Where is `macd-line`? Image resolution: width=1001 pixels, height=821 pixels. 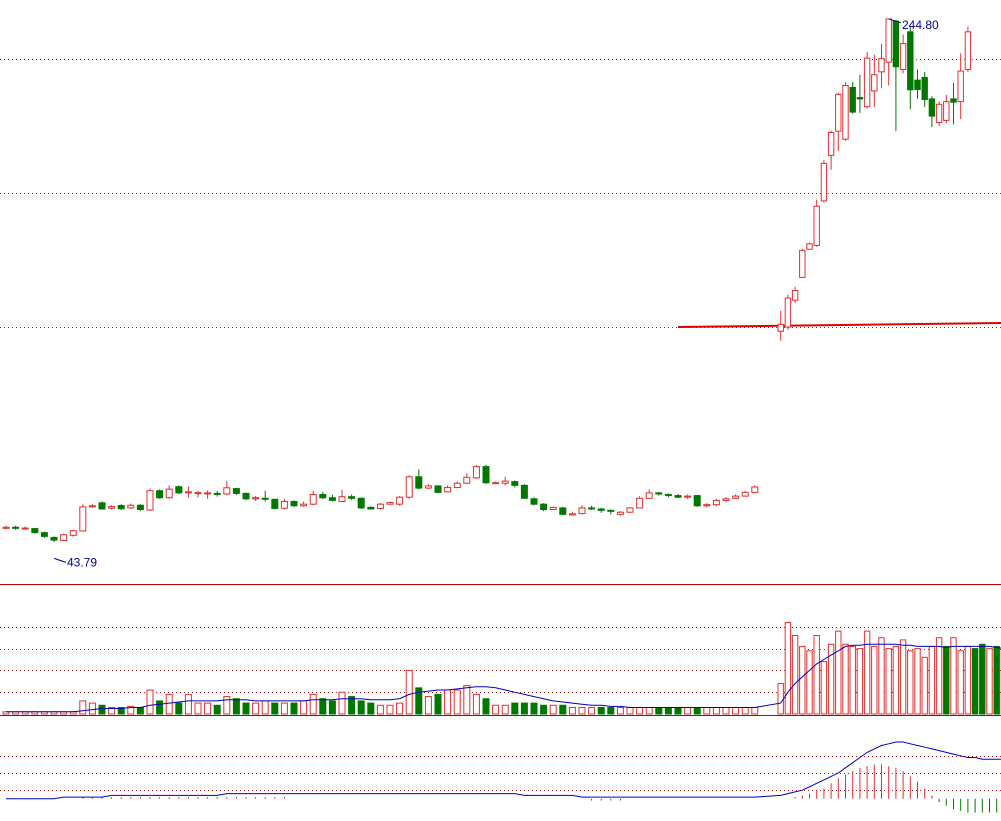 macd-line is located at coordinates (503, 770).